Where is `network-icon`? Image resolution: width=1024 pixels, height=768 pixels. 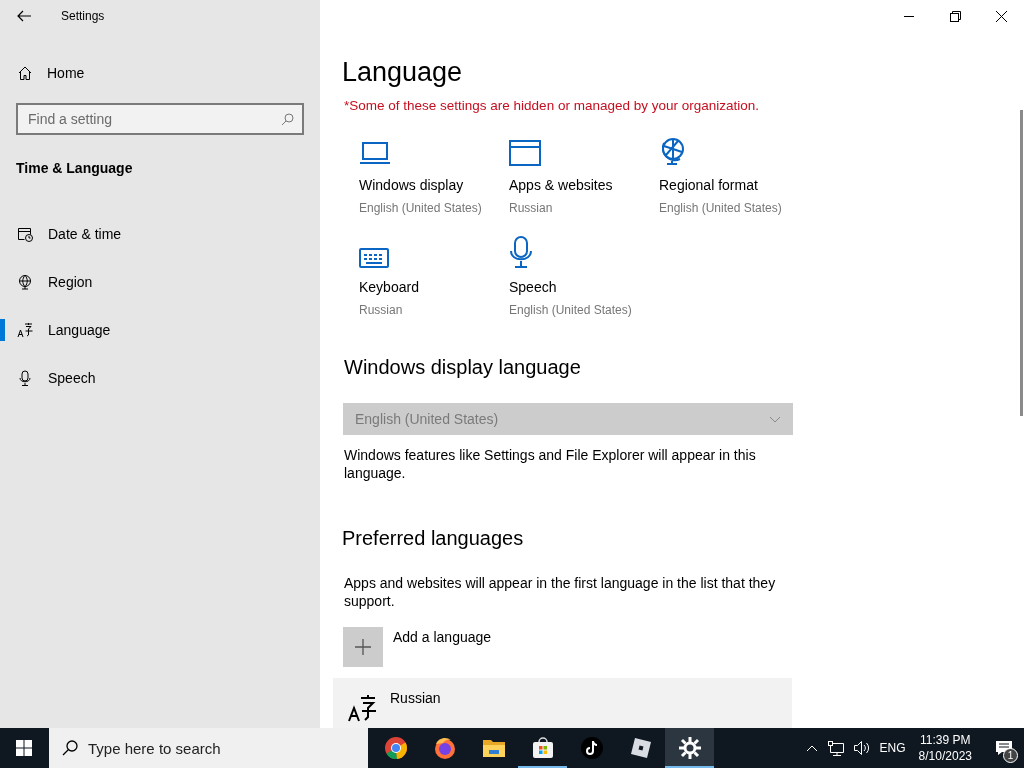 network-icon is located at coordinates (835, 748).